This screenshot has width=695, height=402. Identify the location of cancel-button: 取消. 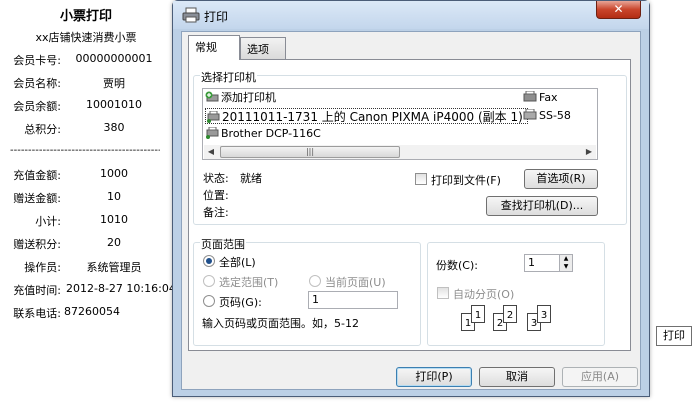
(517, 377).